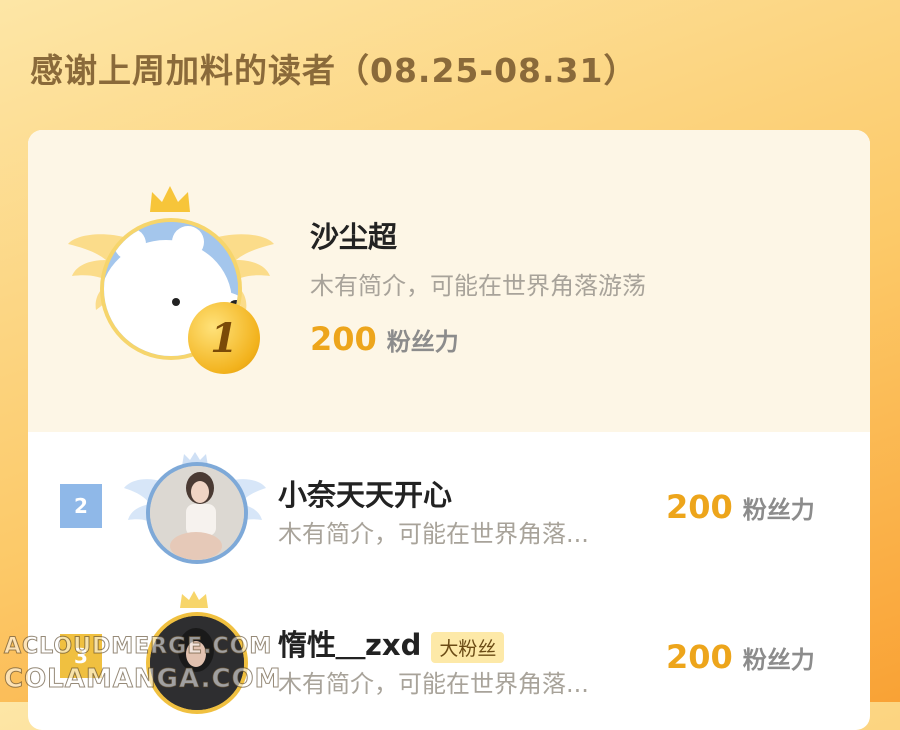  Describe the element at coordinates (224, 338) in the screenshot. I see `rank-1-medal: 1` at that location.